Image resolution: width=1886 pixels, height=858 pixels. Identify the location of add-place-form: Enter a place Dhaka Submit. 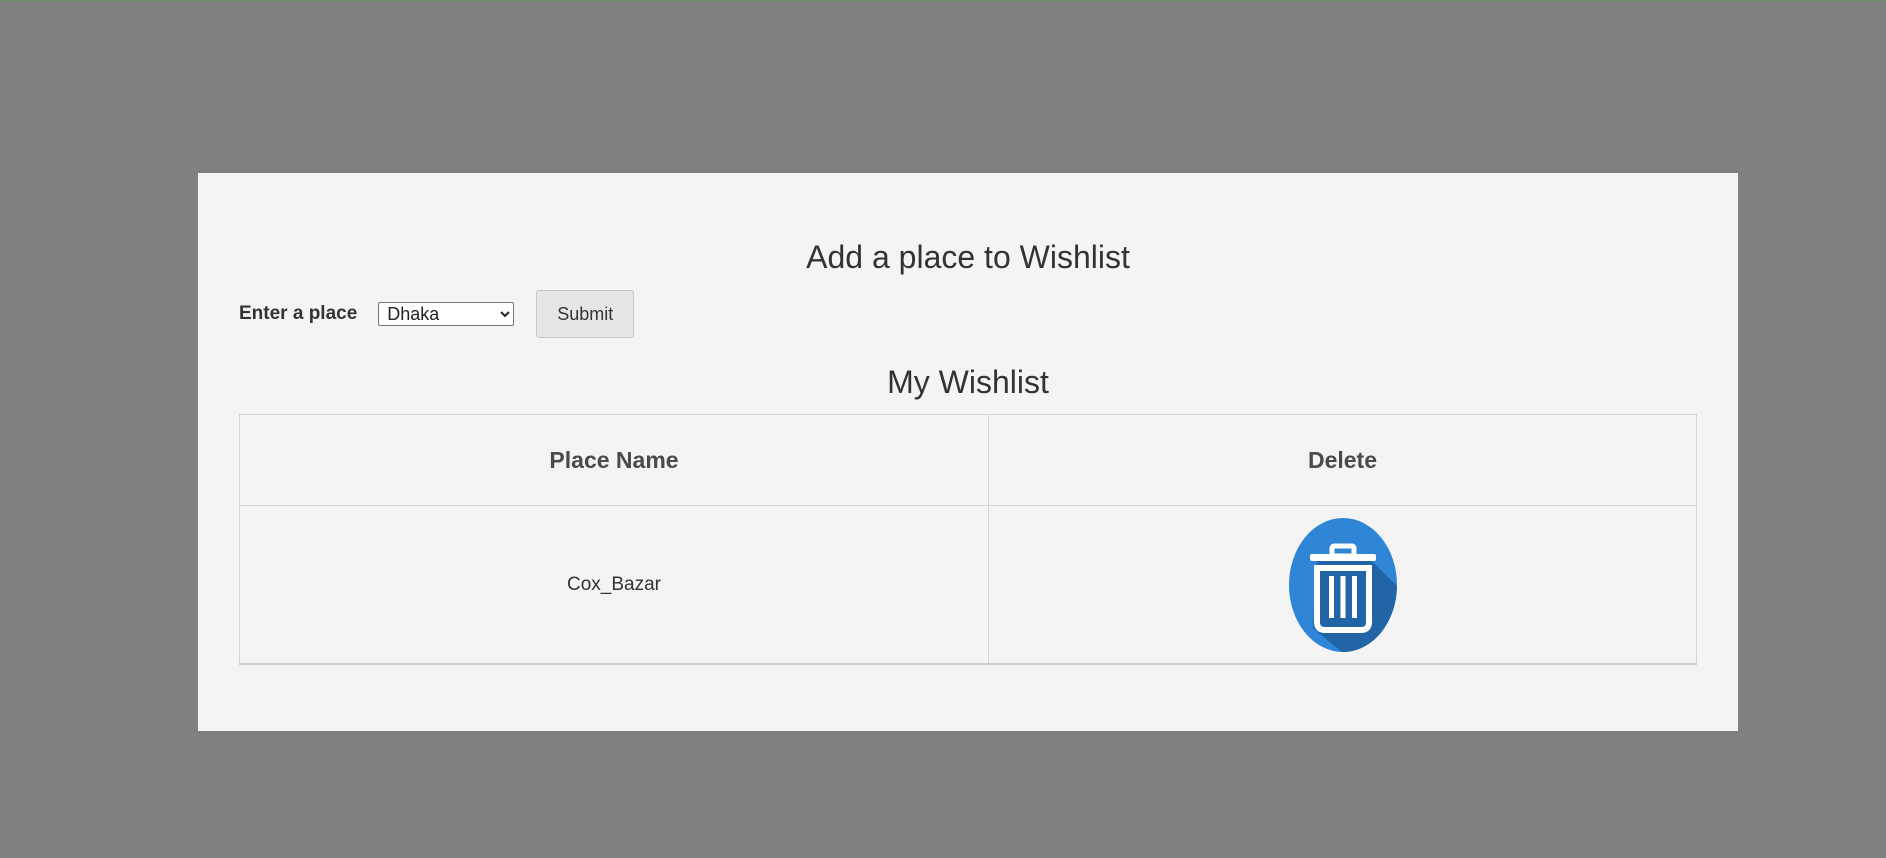
(437, 314).